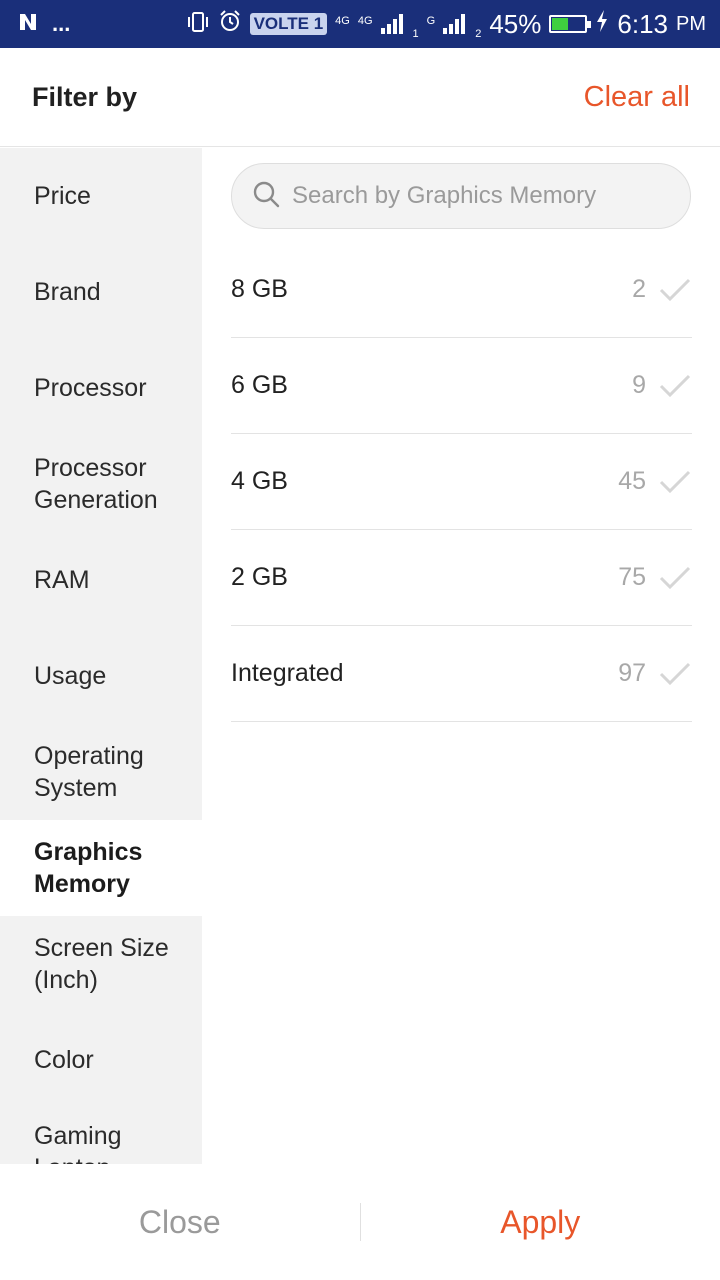 The height and width of the screenshot is (1280, 720). I want to click on status-bar: ... VOLTE 1 4G 4G 1 G 2 45% 6:13 PM, so click(360, 24).